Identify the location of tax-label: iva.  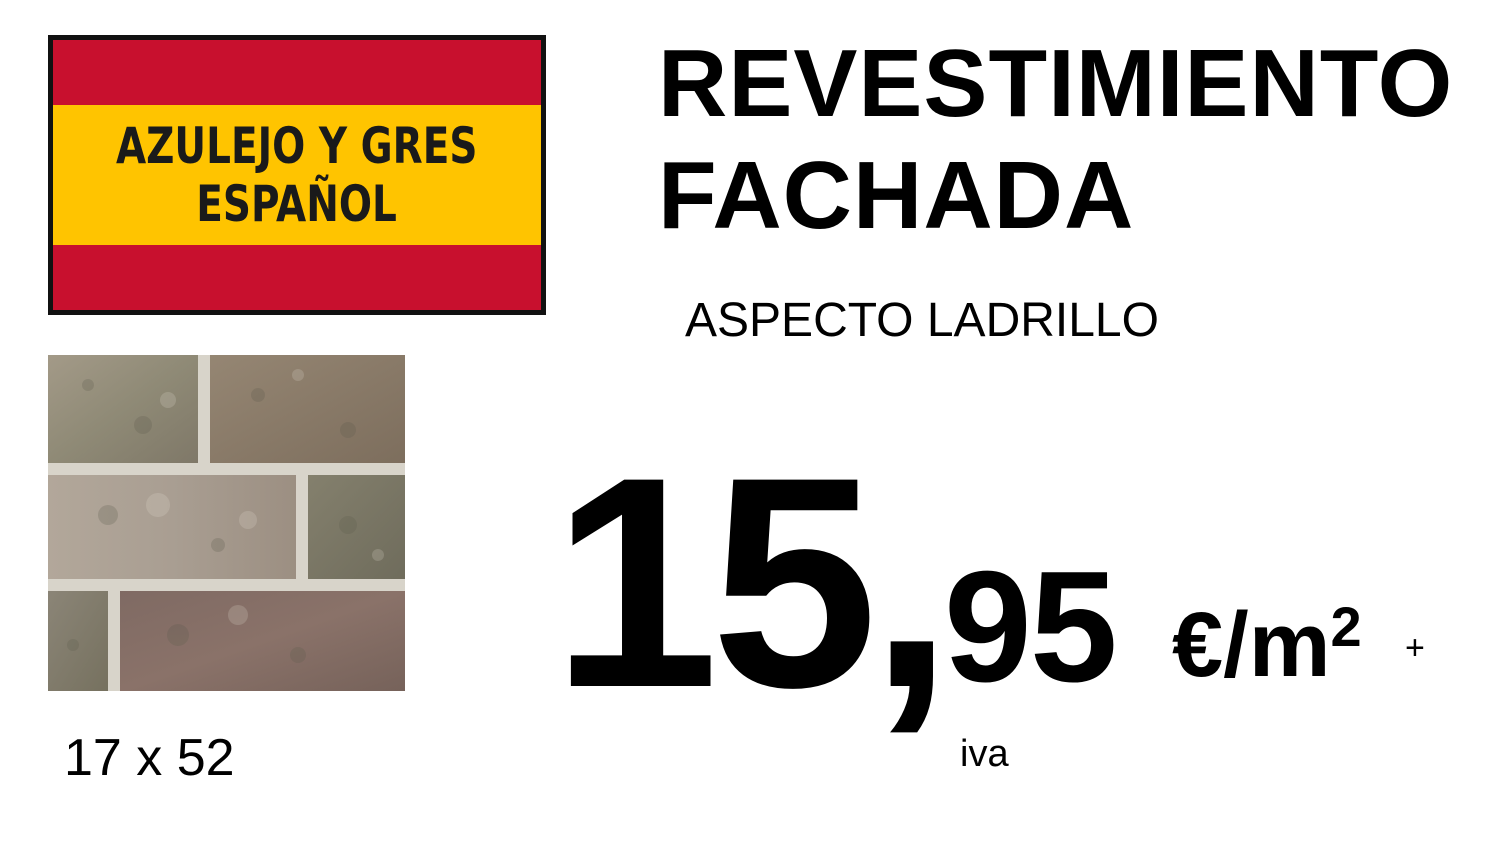
(984, 754).